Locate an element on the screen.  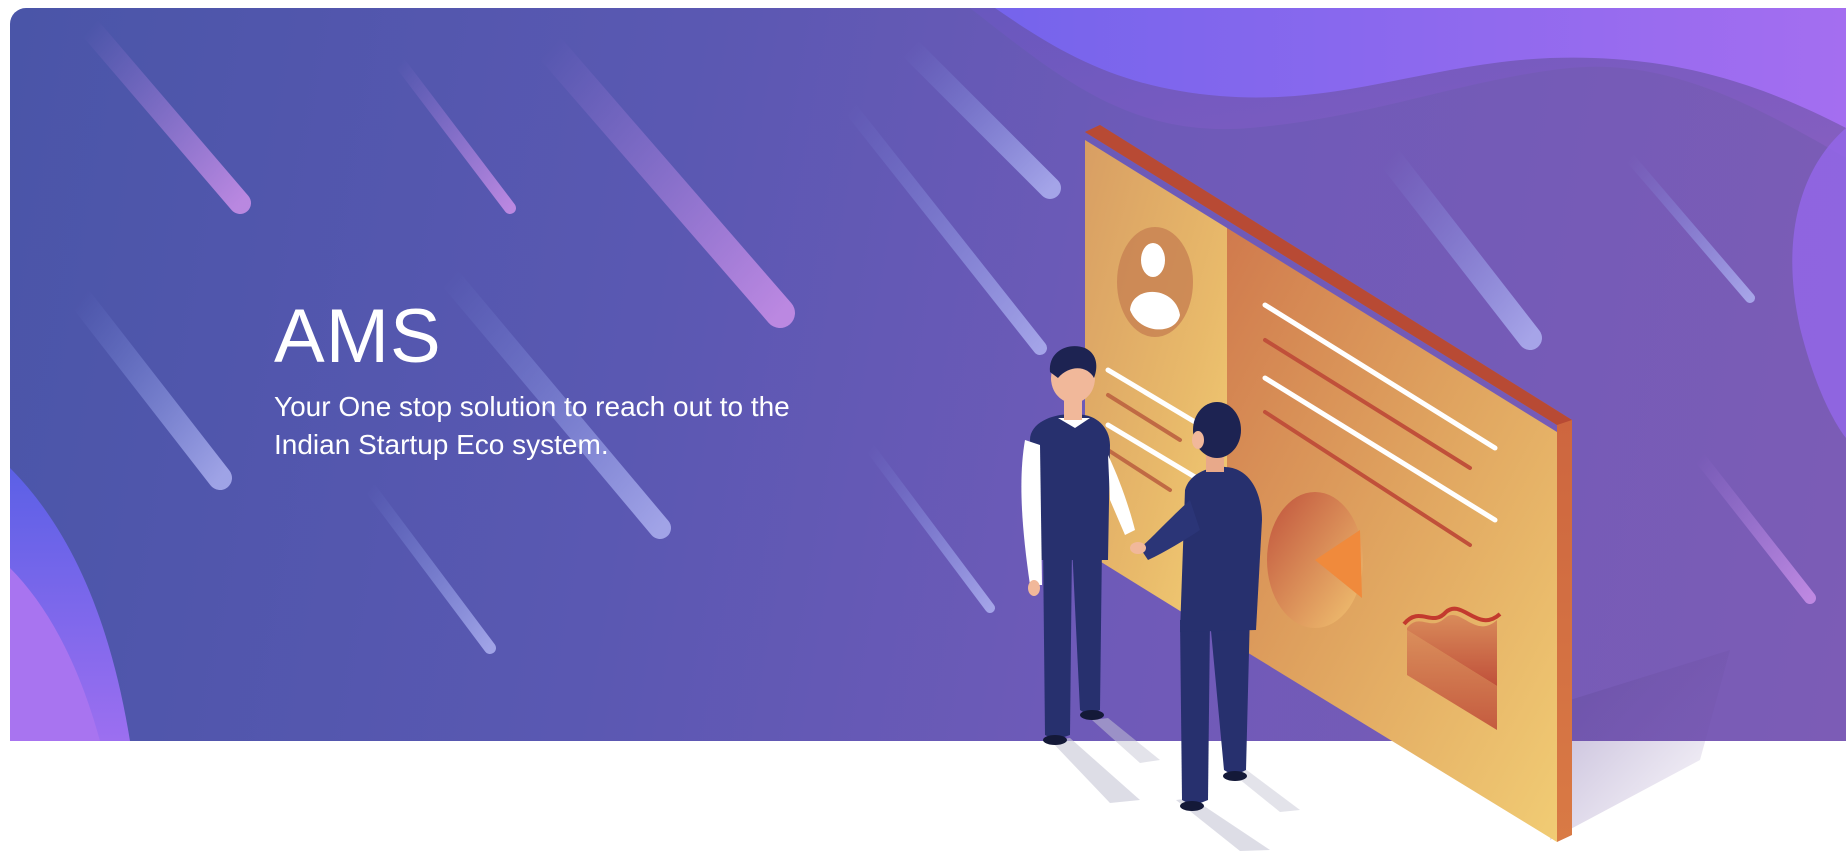
wave-right is located at coordinates (1819, 283).